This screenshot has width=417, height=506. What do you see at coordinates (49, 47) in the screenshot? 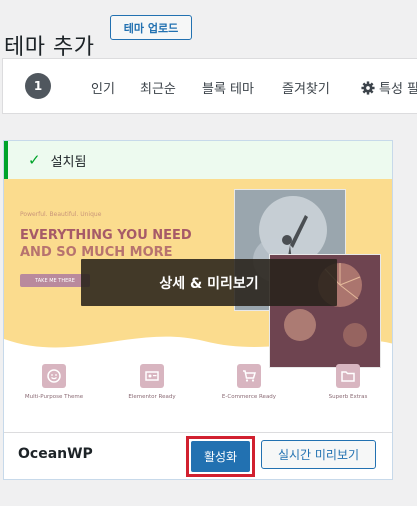
I see `page-title: 테마 추가` at bounding box center [49, 47].